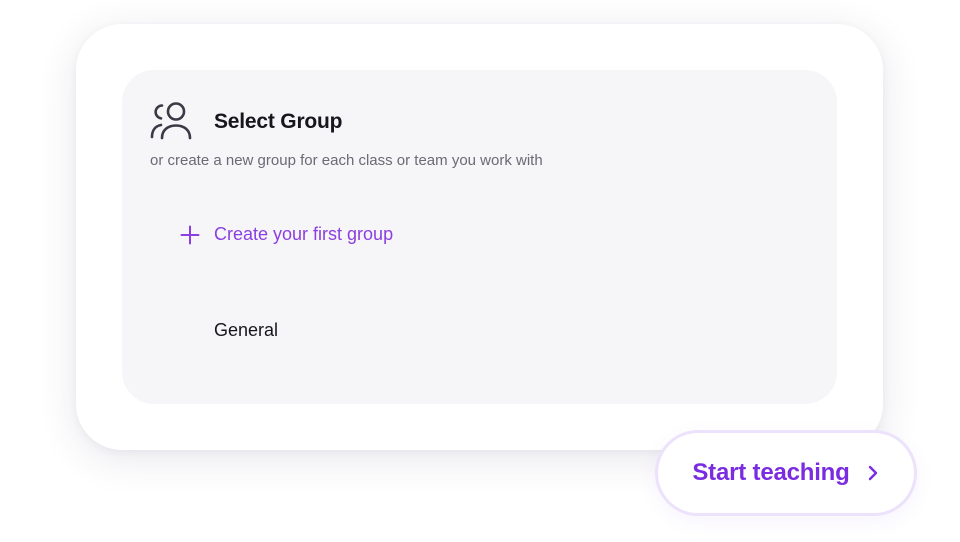 The width and height of the screenshot is (960, 542). I want to click on people-group-icon, so click(171, 121).